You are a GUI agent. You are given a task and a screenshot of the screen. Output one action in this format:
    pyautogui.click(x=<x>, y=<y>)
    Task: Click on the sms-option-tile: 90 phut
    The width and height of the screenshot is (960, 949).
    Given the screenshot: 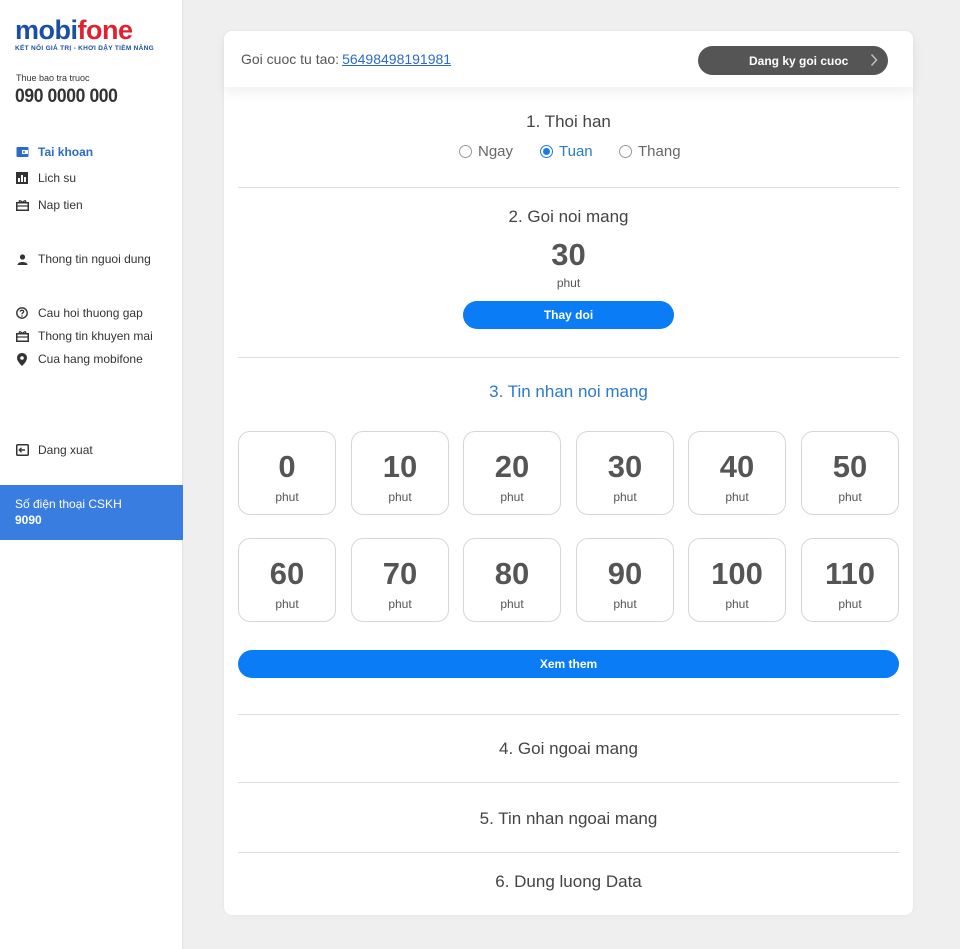 What is the action you would take?
    pyautogui.click(x=625, y=580)
    